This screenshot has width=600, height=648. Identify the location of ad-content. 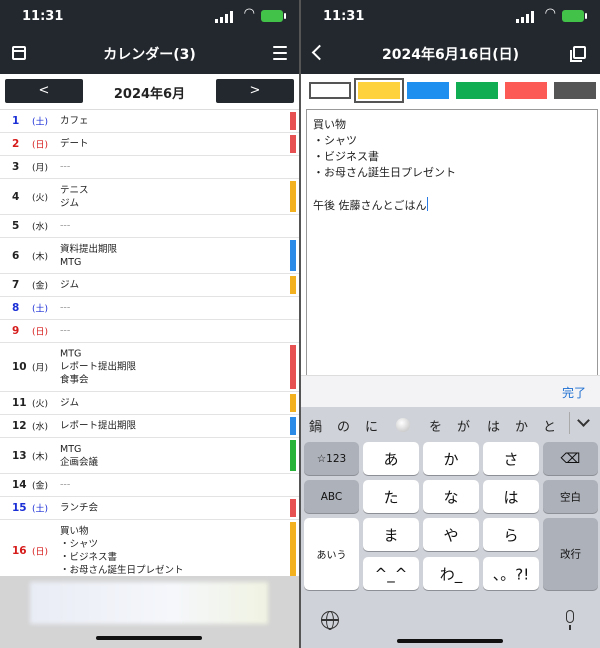
(149, 603).